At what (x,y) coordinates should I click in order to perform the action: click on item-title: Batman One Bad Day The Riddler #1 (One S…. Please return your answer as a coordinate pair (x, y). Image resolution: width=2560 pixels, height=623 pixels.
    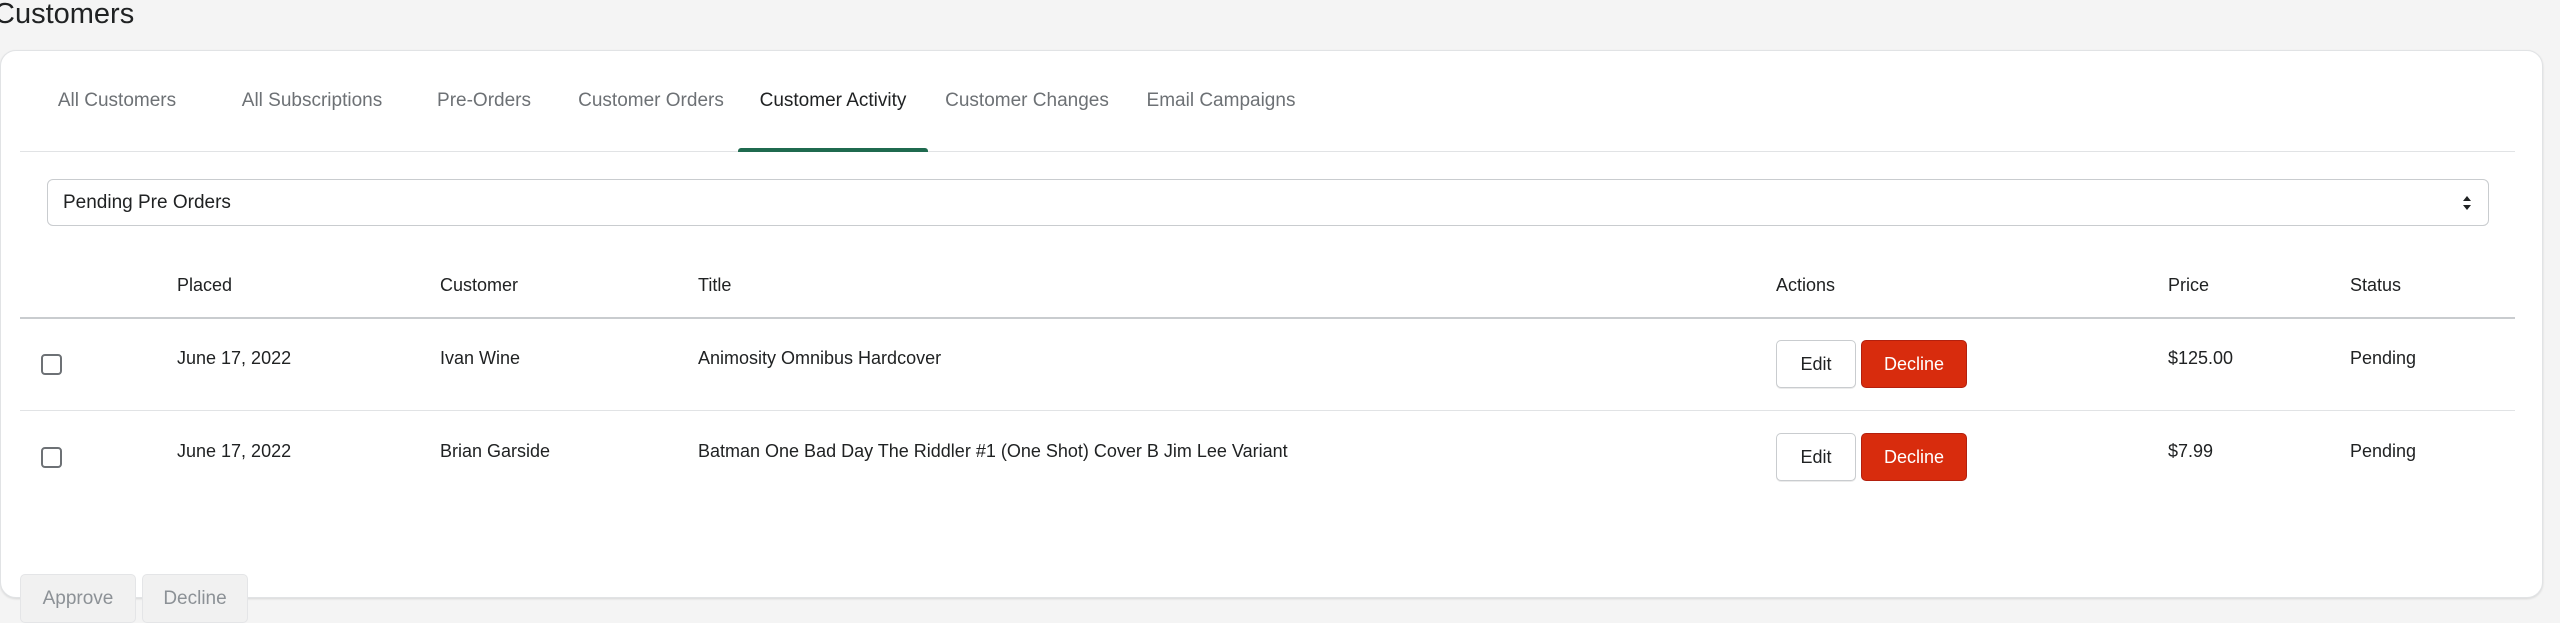
    Looking at the image, I should click on (993, 451).